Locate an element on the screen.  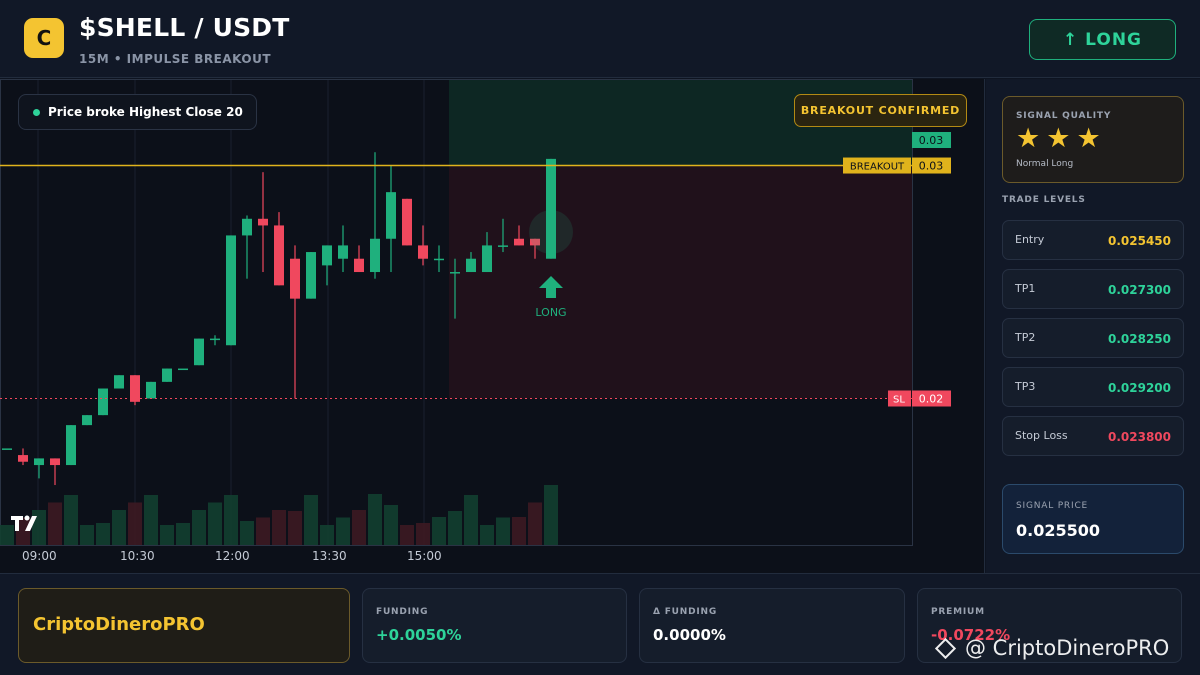
level-name: Stop Loss is located at coordinates (1041, 435).